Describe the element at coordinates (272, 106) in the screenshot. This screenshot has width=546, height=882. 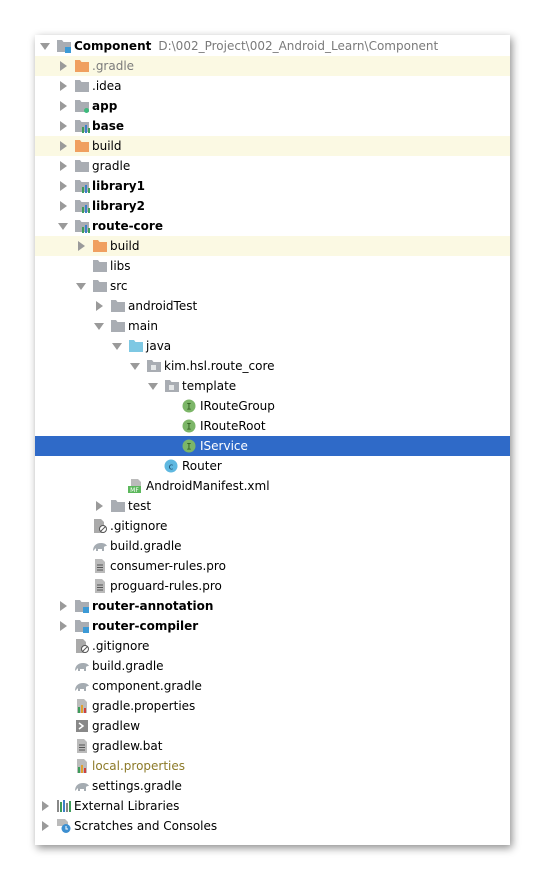
I see `tree-item: app` at that location.